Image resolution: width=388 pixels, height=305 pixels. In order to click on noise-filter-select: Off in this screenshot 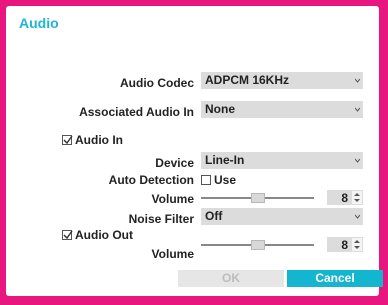, I will do `click(282, 216)`.